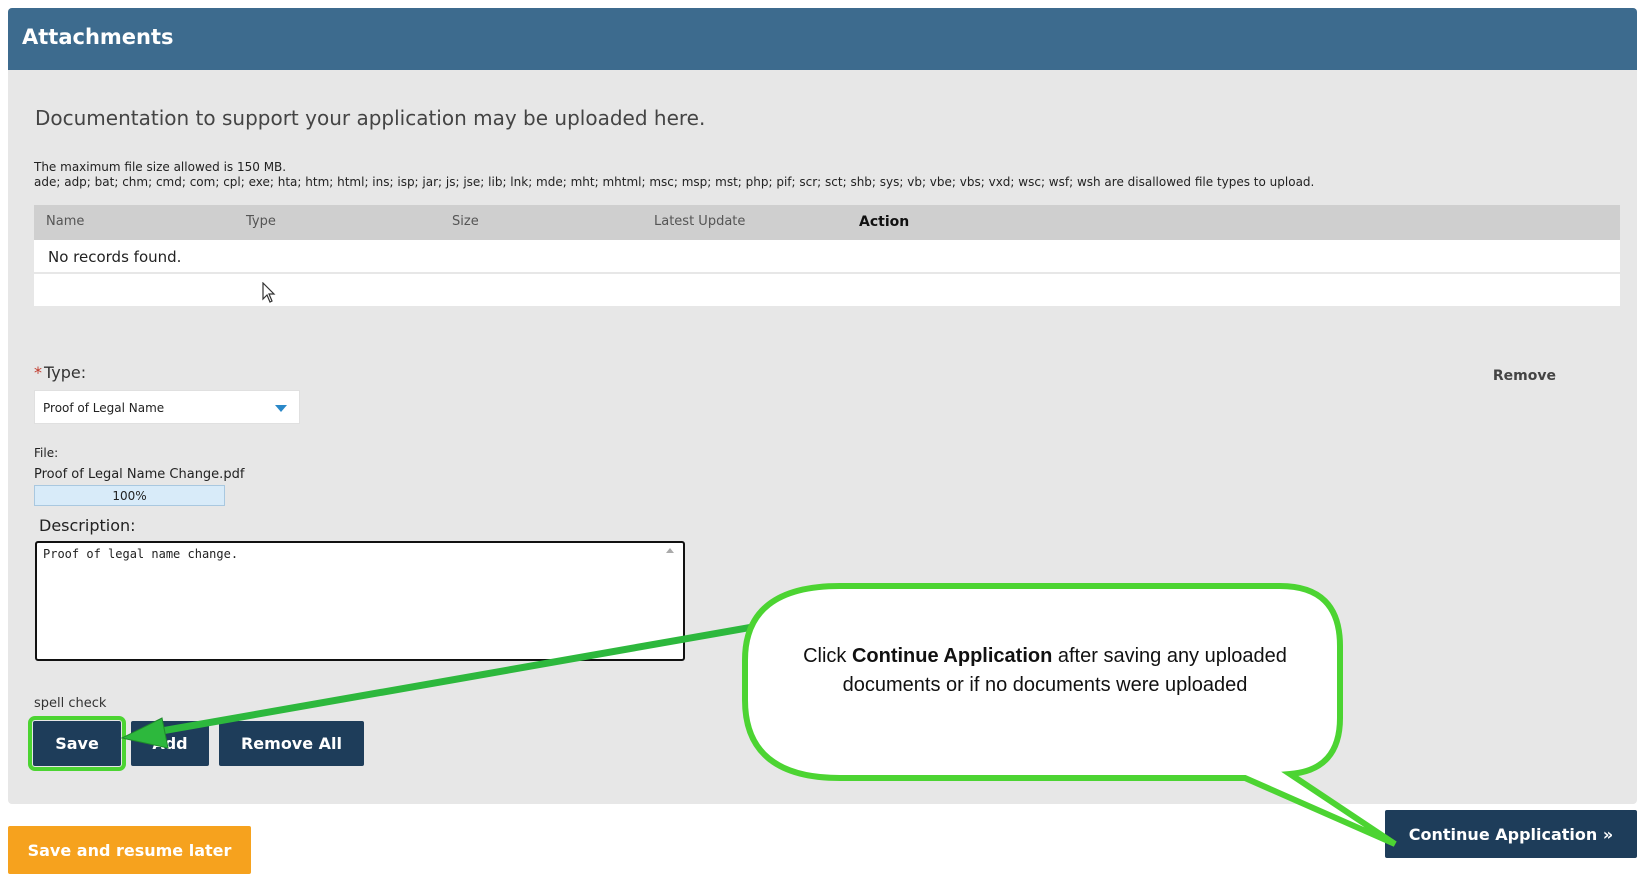 This screenshot has width=1645, height=874. What do you see at coordinates (281, 408) in the screenshot?
I see `chevron-down-icon` at bounding box center [281, 408].